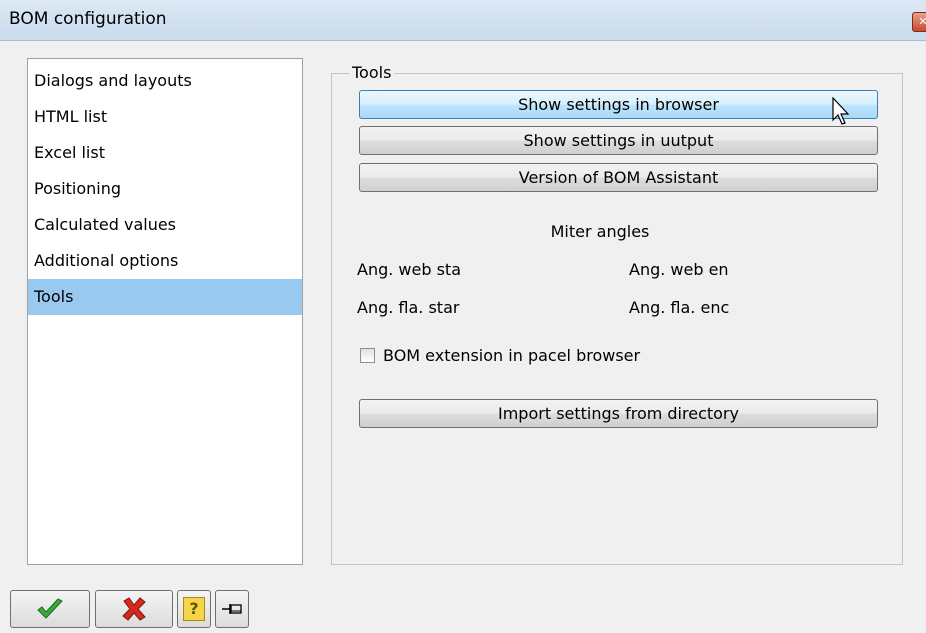  What do you see at coordinates (409, 269) in the screenshot?
I see `ang-web-start-label: Ang. web sta` at bounding box center [409, 269].